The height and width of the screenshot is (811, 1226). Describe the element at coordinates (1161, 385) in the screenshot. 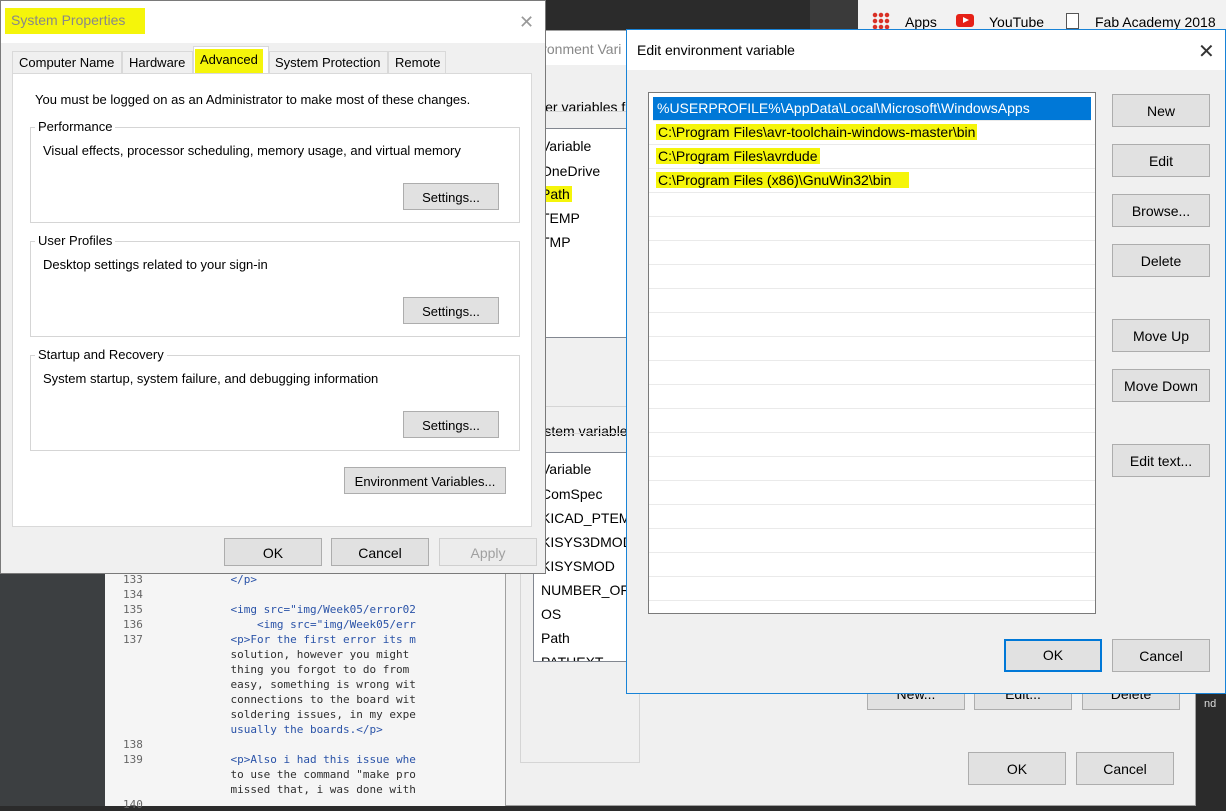

I see `editenv-move-down-button: Move Down` at that location.